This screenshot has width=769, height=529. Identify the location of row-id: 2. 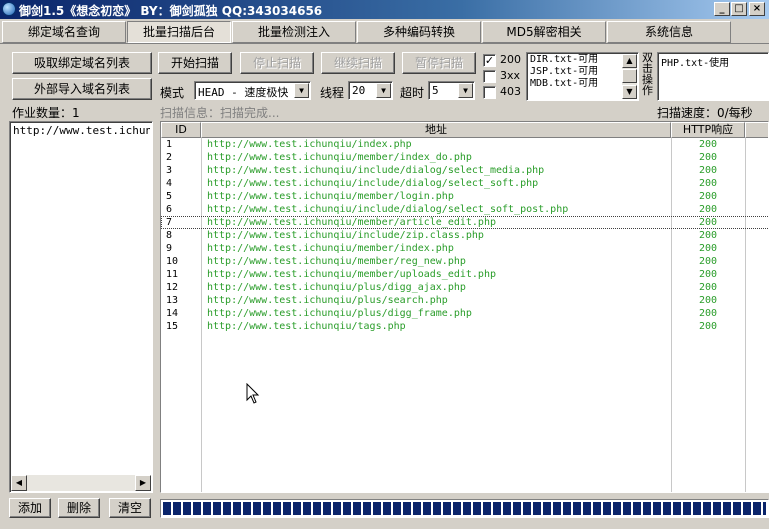
(169, 157).